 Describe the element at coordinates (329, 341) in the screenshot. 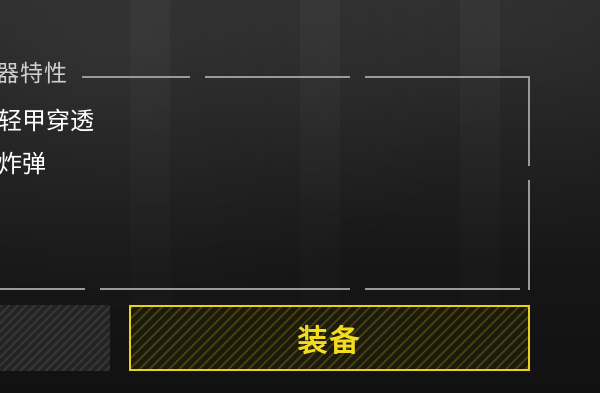

I see `equip-button-label: 装备` at that location.